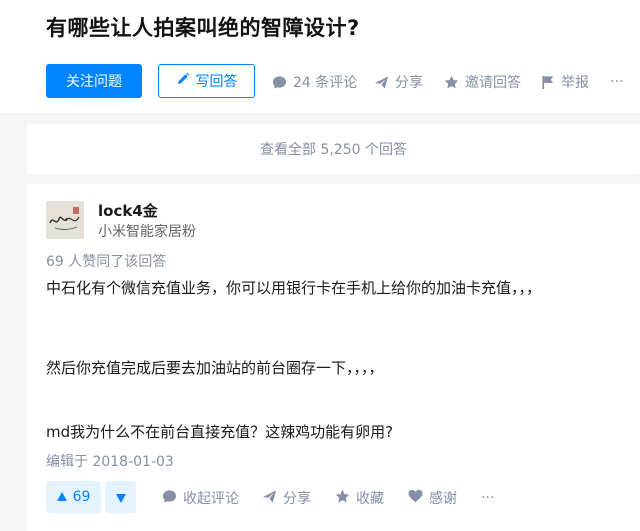 The width and height of the screenshot is (640, 531). I want to click on follow-question-button: 关注问题, so click(94, 81).